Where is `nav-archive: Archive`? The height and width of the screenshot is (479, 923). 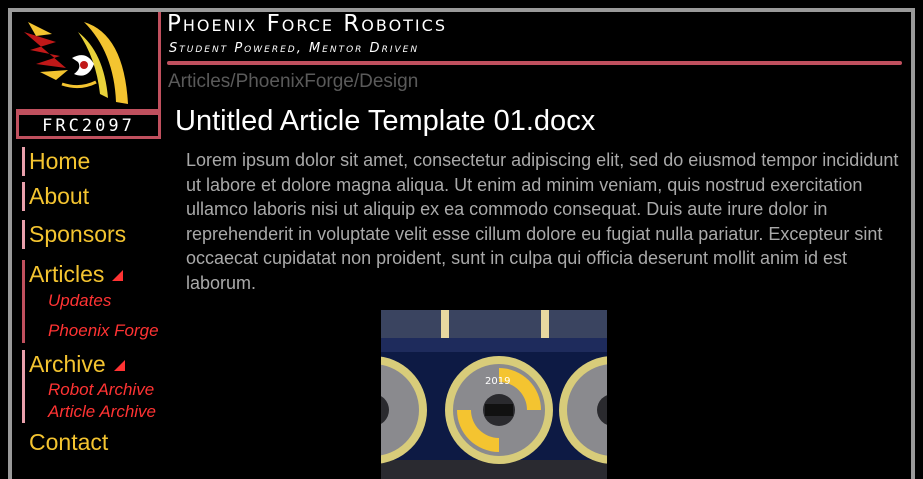 nav-archive: Archive is located at coordinates (100, 364).